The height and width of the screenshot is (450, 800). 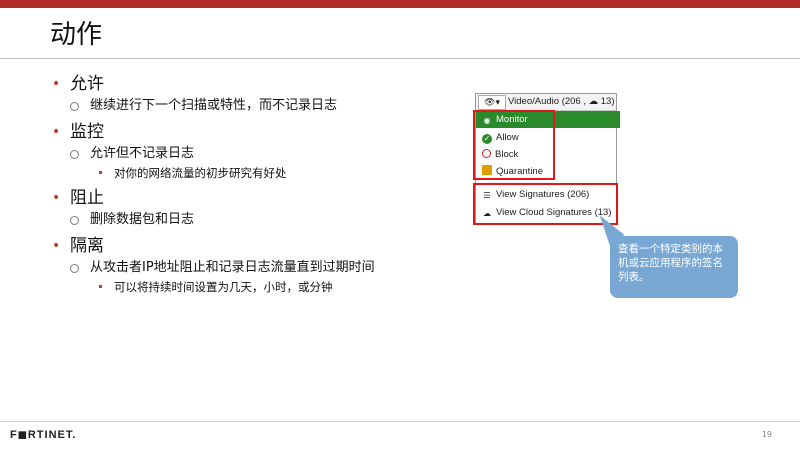 I want to click on panel-header: 👁▾ Video/Audio (206 , ☁ 13), so click(x=546, y=102).